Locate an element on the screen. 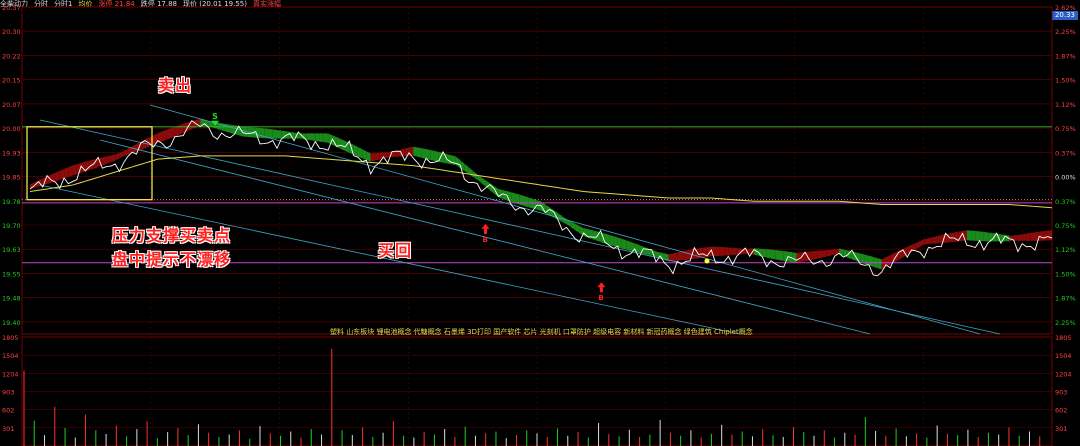  y-tick-left: 19.78 is located at coordinates (11, 202).